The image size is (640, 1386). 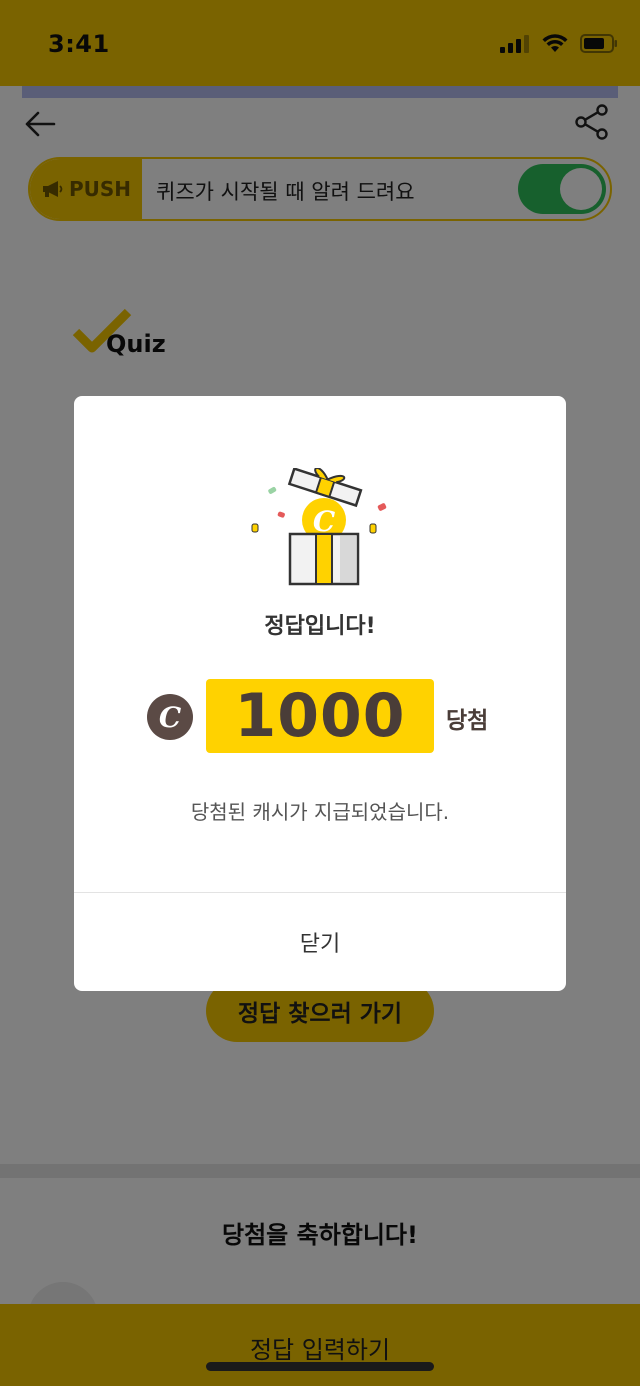 What do you see at coordinates (320, 626) in the screenshot?
I see `dialog-title: 정답입니다!` at bounding box center [320, 626].